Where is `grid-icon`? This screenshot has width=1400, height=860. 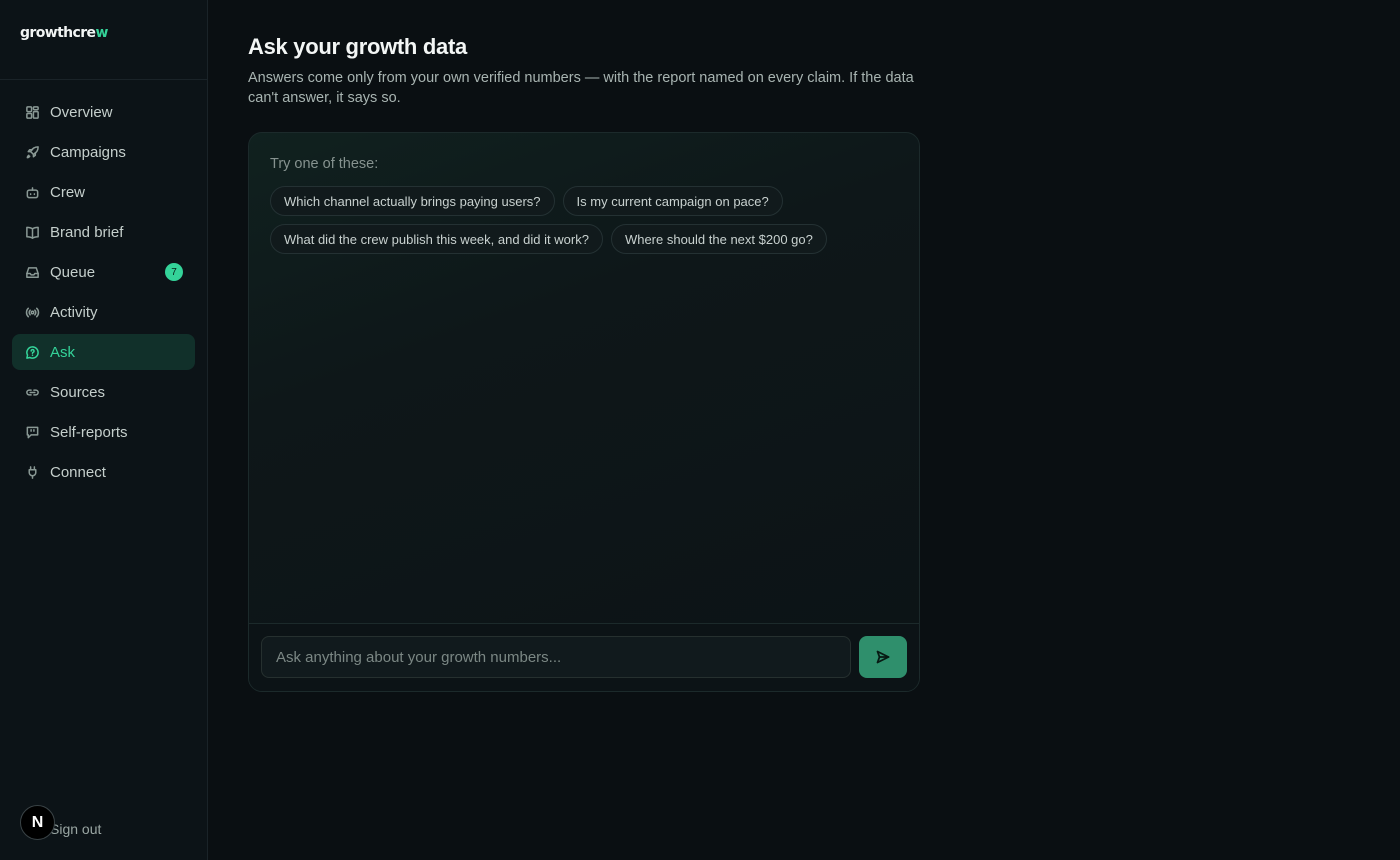
grid-icon is located at coordinates (32, 112).